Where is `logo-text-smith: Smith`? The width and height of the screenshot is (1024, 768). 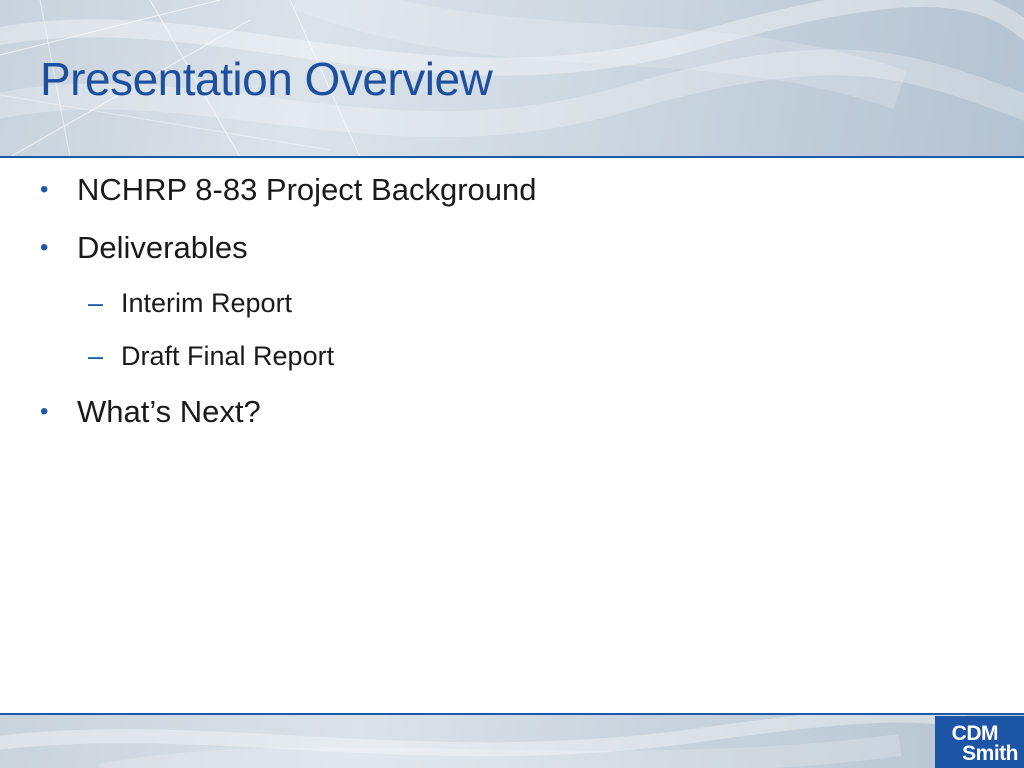
logo-text-smith: Smith is located at coordinates (990, 753).